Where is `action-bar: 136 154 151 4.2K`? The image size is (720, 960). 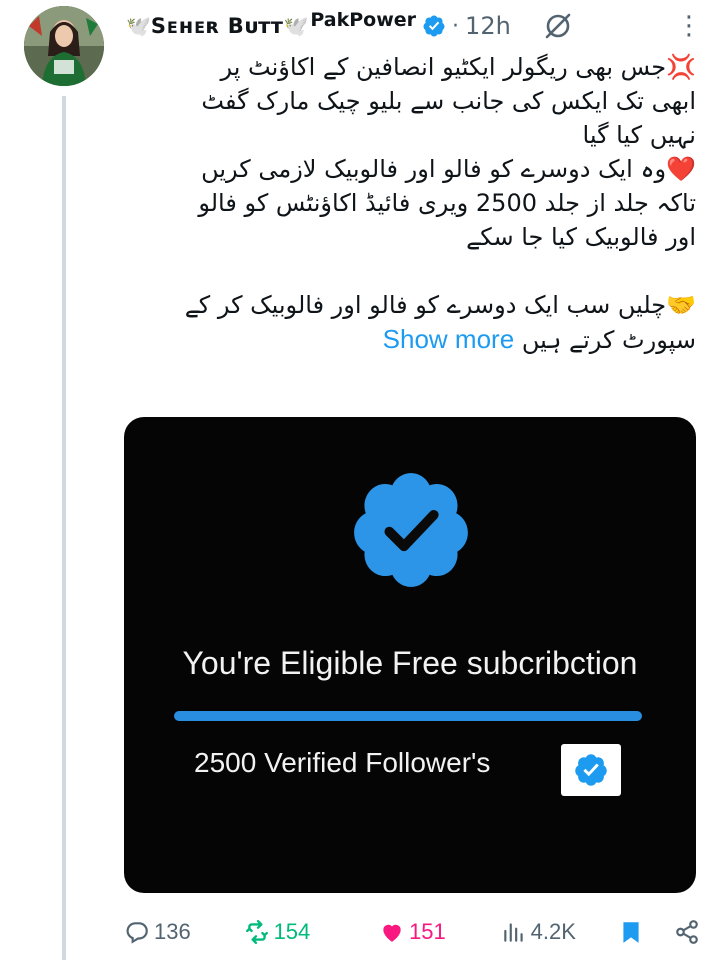
action-bar: 136 154 151 4.2K is located at coordinates (412, 932).